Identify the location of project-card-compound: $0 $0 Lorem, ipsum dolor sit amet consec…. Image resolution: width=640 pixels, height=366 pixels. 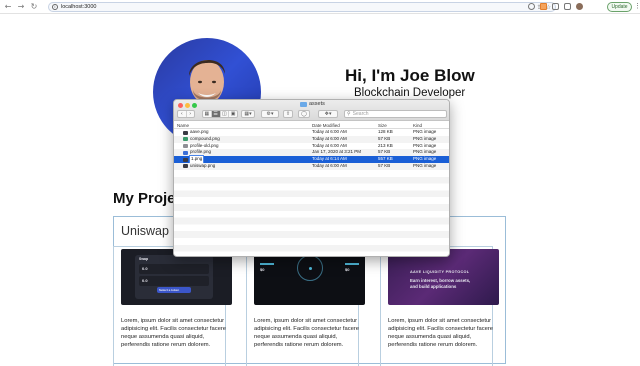
(305, 306).